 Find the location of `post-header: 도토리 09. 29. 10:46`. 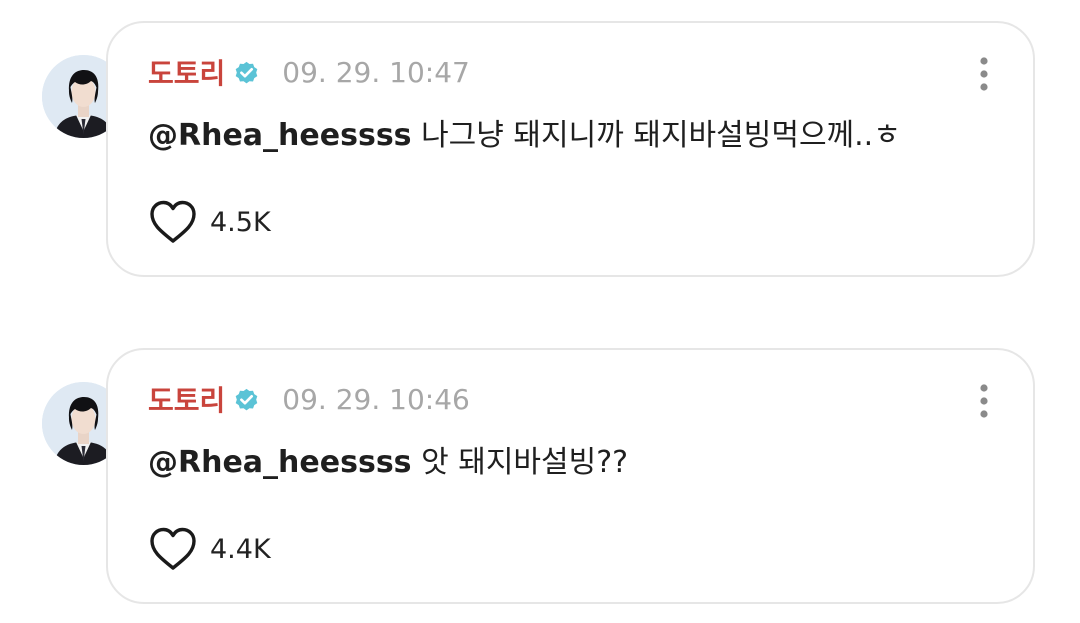

post-header: 도토리 09. 29. 10:46 is located at coordinates (309, 399).